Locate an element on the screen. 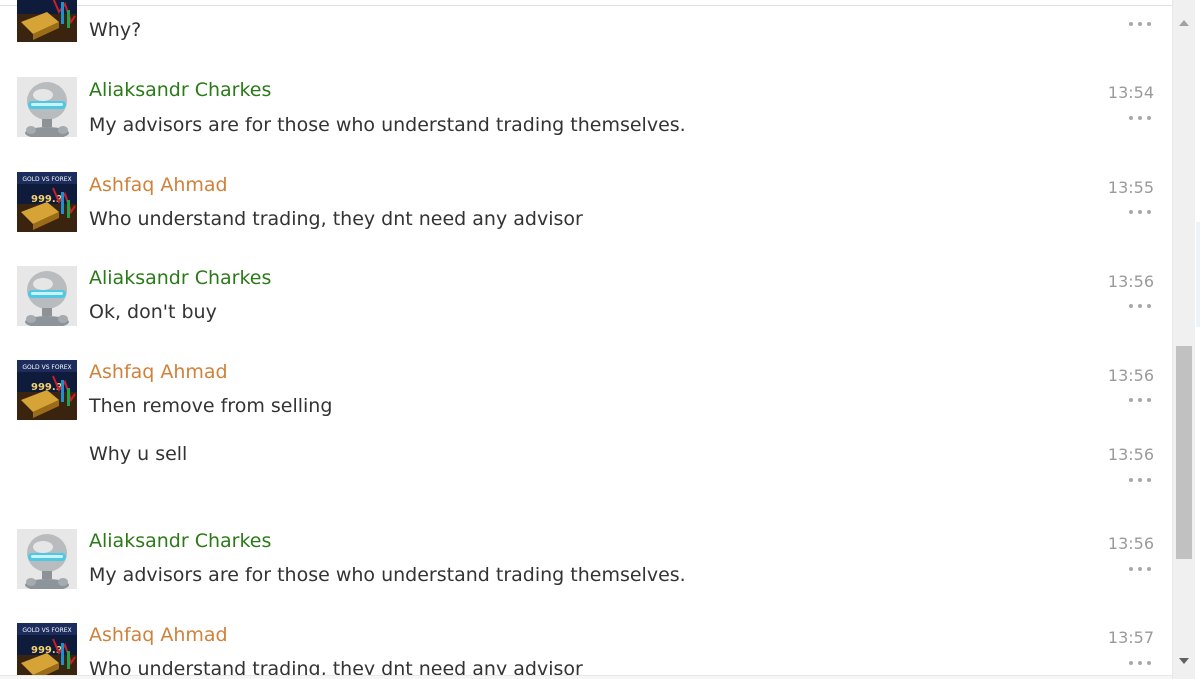 The width and height of the screenshot is (1200, 679). scrollbar-thumb is located at coordinates (1184, 452).